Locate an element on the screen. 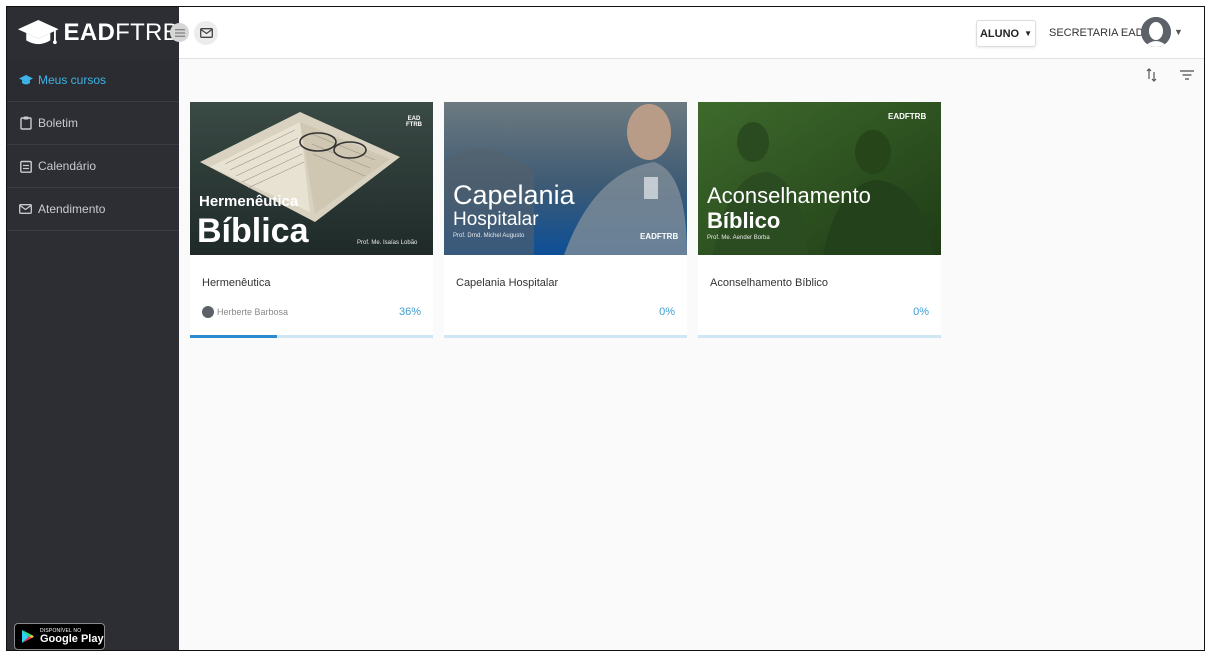 This screenshot has height=657, width=1211. google-play-big-text: Google Play is located at coordinates (72, 639).